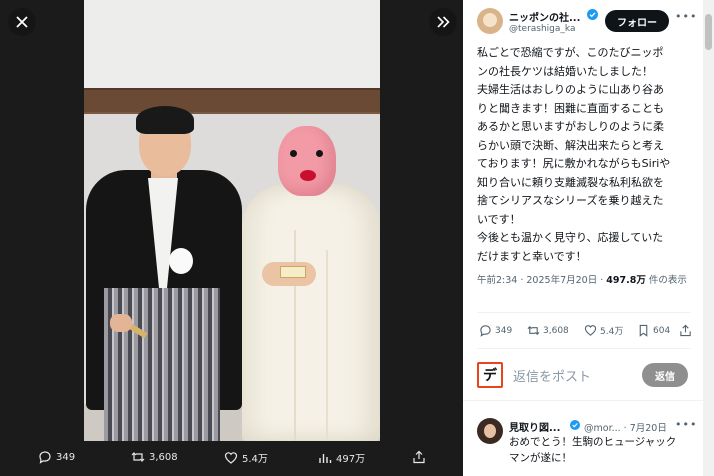 The height and width of the screenshot is (476, 714). I want to click on tweet-line: 私ごとで恐縮ですが、このたびニッポ, so click(570, 52).